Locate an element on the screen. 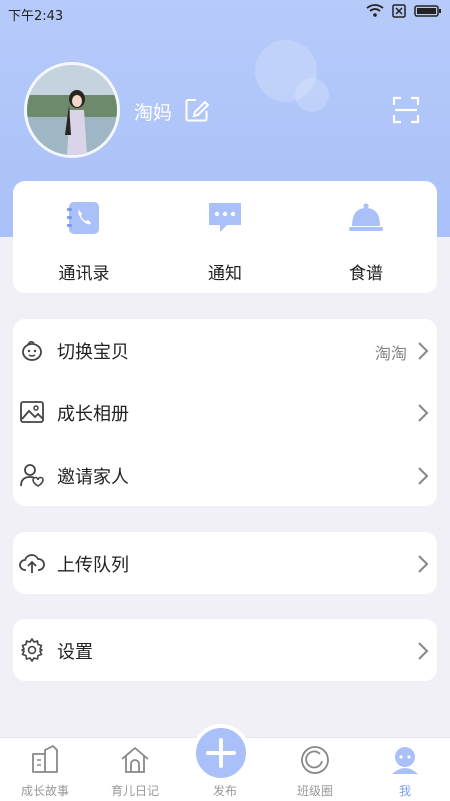 This screenshot has height=801, width=450. wifi-icon is located at coordinates (375, 10).